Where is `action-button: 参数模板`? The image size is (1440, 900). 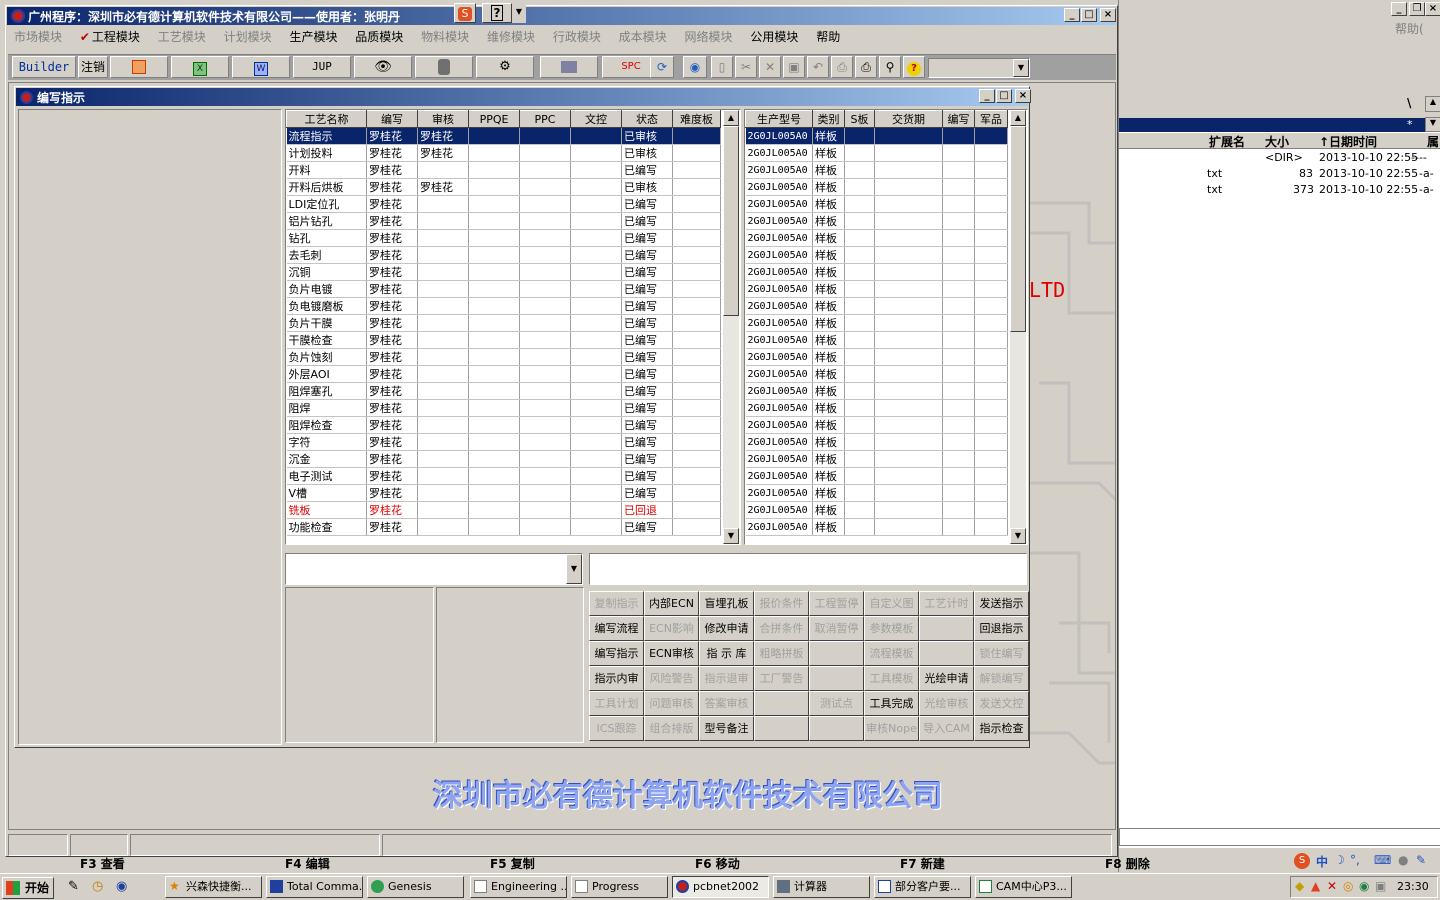 action-button: 参数模板 is located at coordinates (891, 628).